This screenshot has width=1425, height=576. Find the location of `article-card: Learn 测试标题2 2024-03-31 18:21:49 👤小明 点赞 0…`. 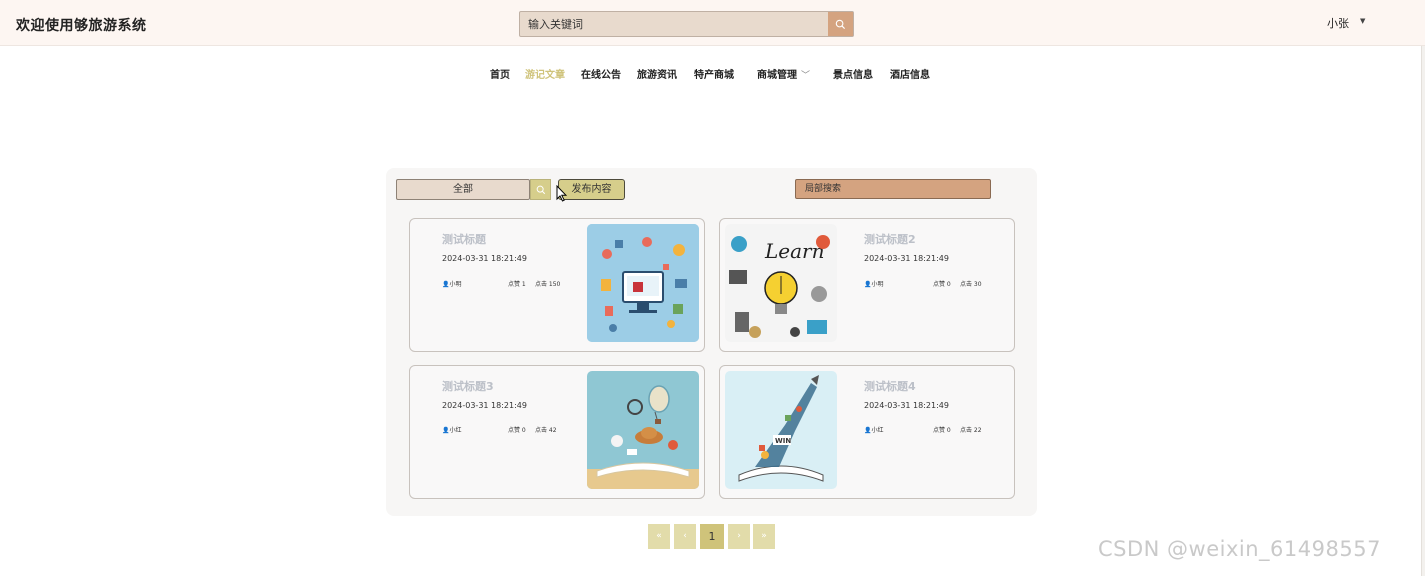

article-card: Learn 测试标题2 2024-03-31 18:21:49 👤小明 点赞 0… is located at coordinates (867, 285).